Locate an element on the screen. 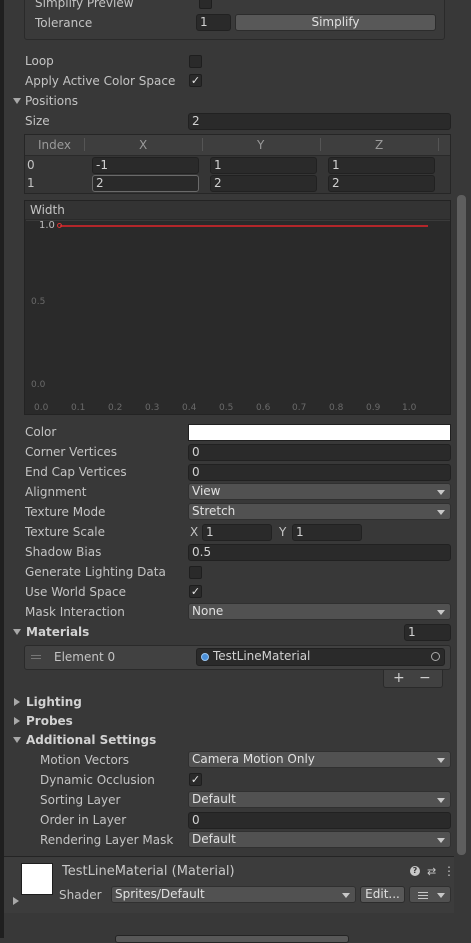 This screenshot has width=471, height=943. mask-interaction-dropdown: None is located at coordinates (319, 611).